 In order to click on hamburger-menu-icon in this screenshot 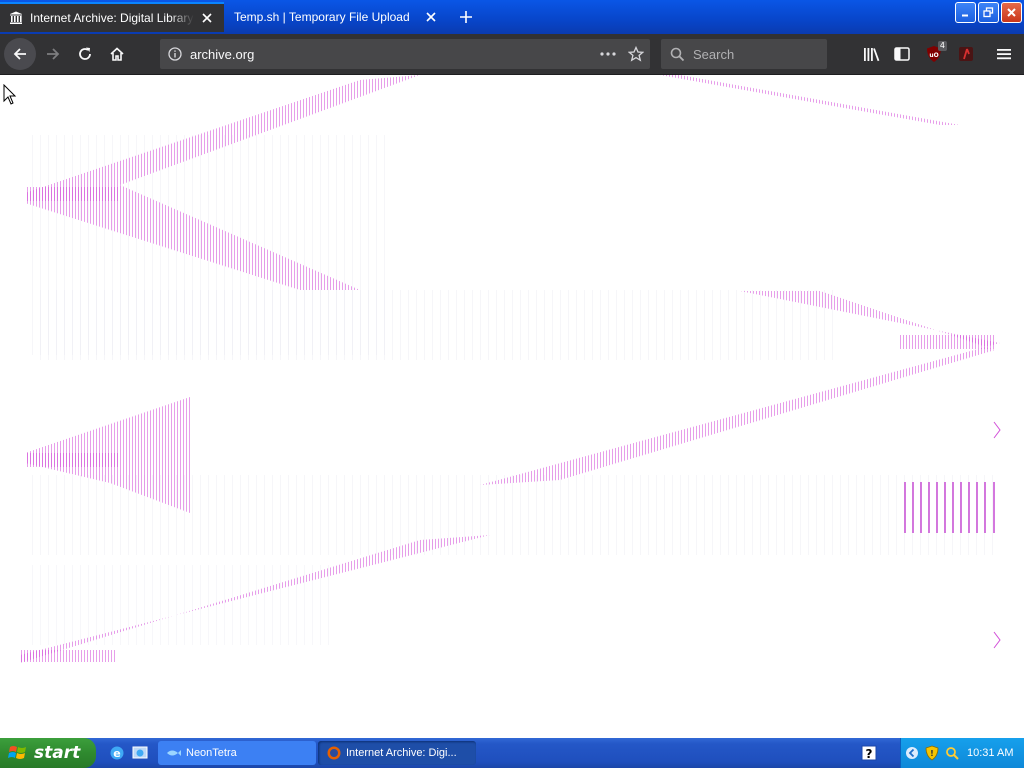, I will do `click(1004, 54)`.